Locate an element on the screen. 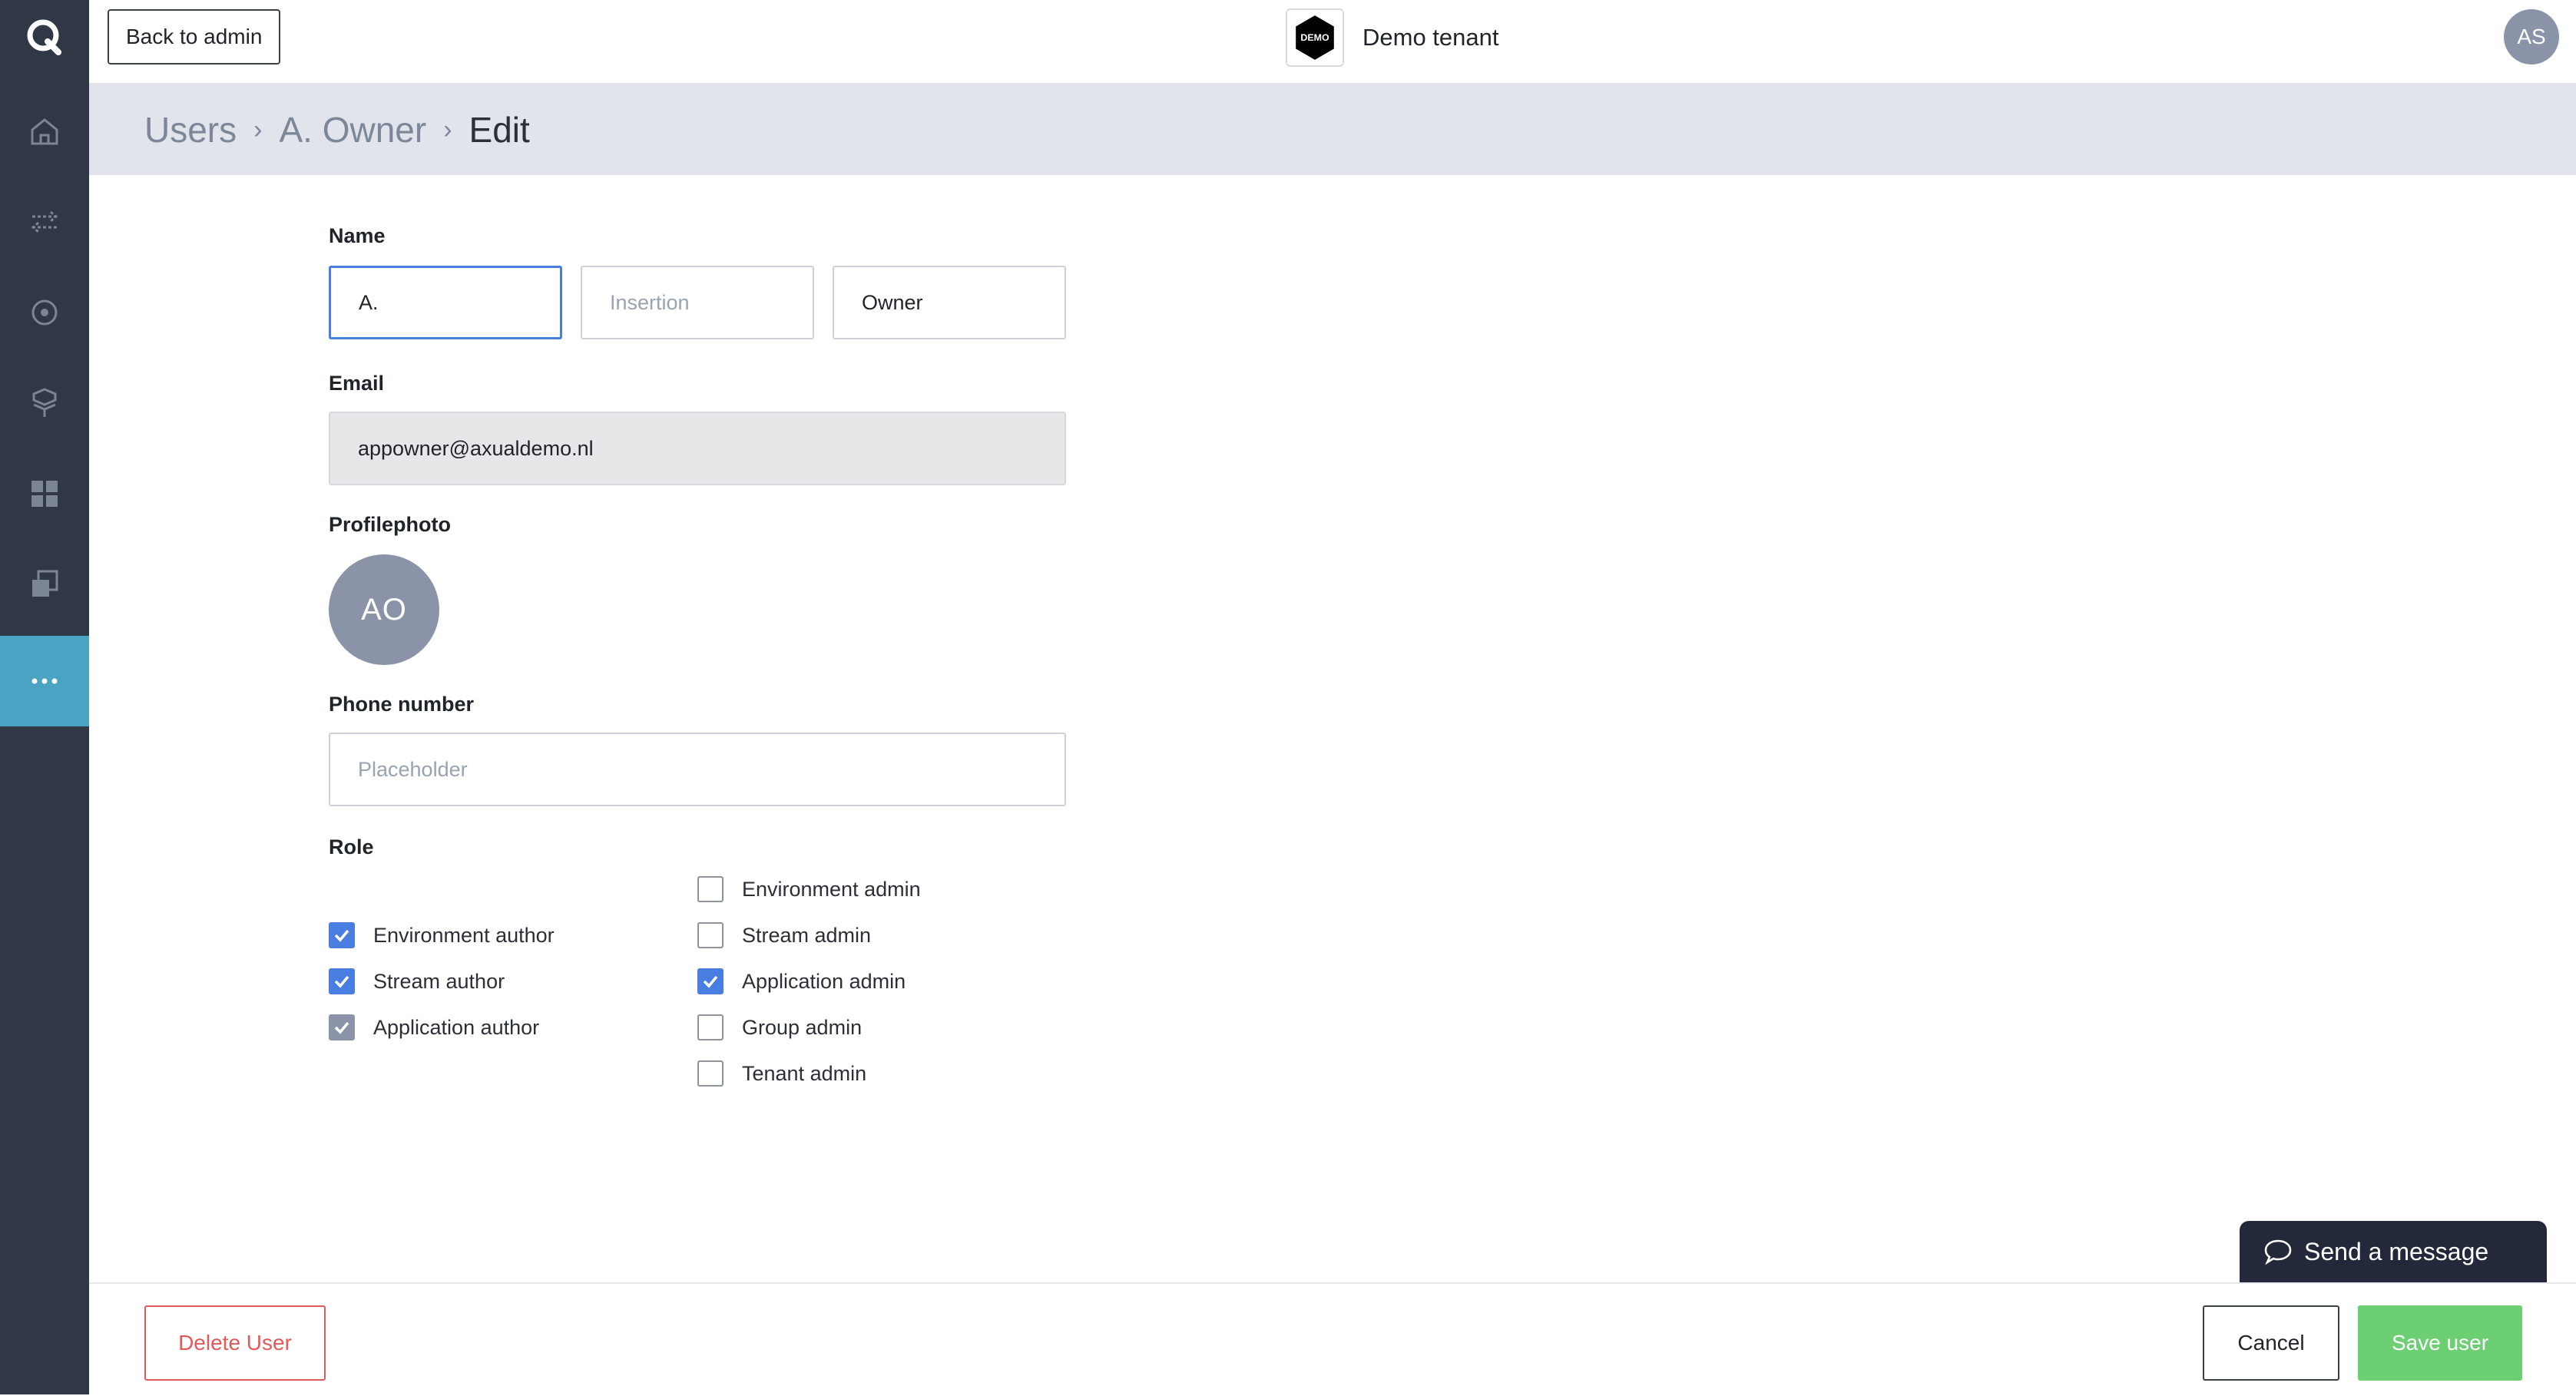 Image resolution: width=2576 pixels, height=1396 pixels. insertion-input is located at coordinates (697, 302).